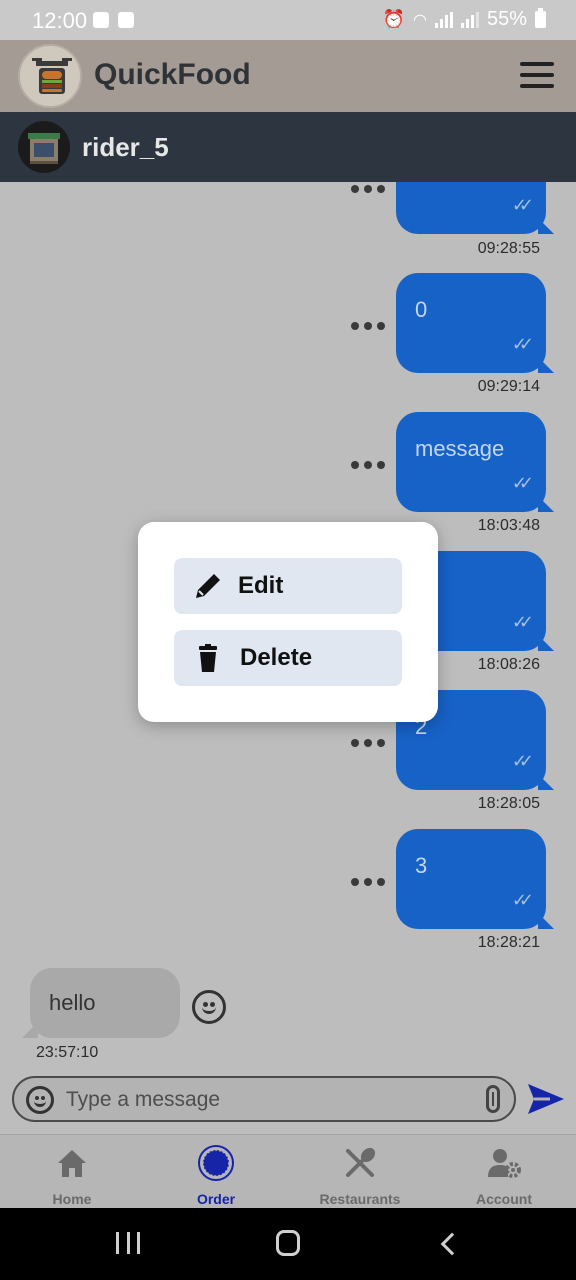  Describe the element at coordinates (288, 586) in the screenshot. I see `edit-button: Edit` at that location.